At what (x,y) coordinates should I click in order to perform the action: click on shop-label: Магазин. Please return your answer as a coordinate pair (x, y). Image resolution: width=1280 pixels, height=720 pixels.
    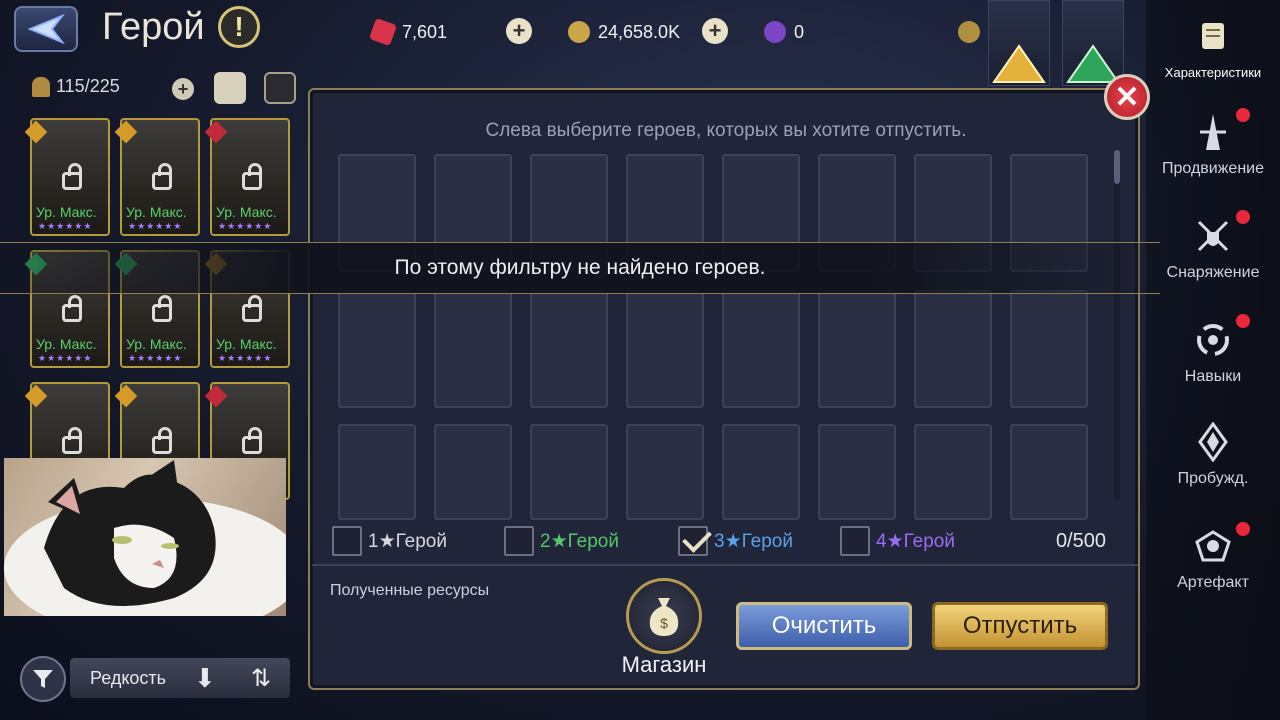
    Looking at the image, I should click on (664, 664).